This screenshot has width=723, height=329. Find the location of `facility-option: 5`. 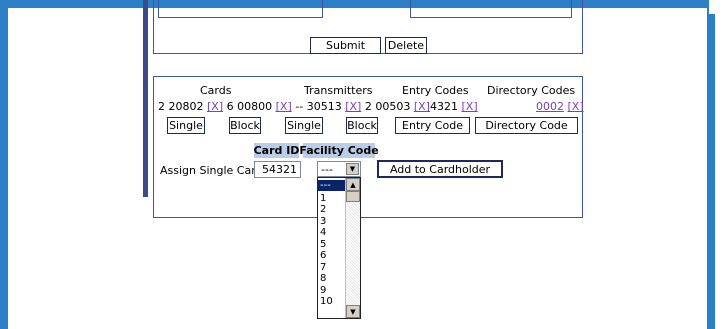

facility-option: 5 is located at coordinates (331, 244).